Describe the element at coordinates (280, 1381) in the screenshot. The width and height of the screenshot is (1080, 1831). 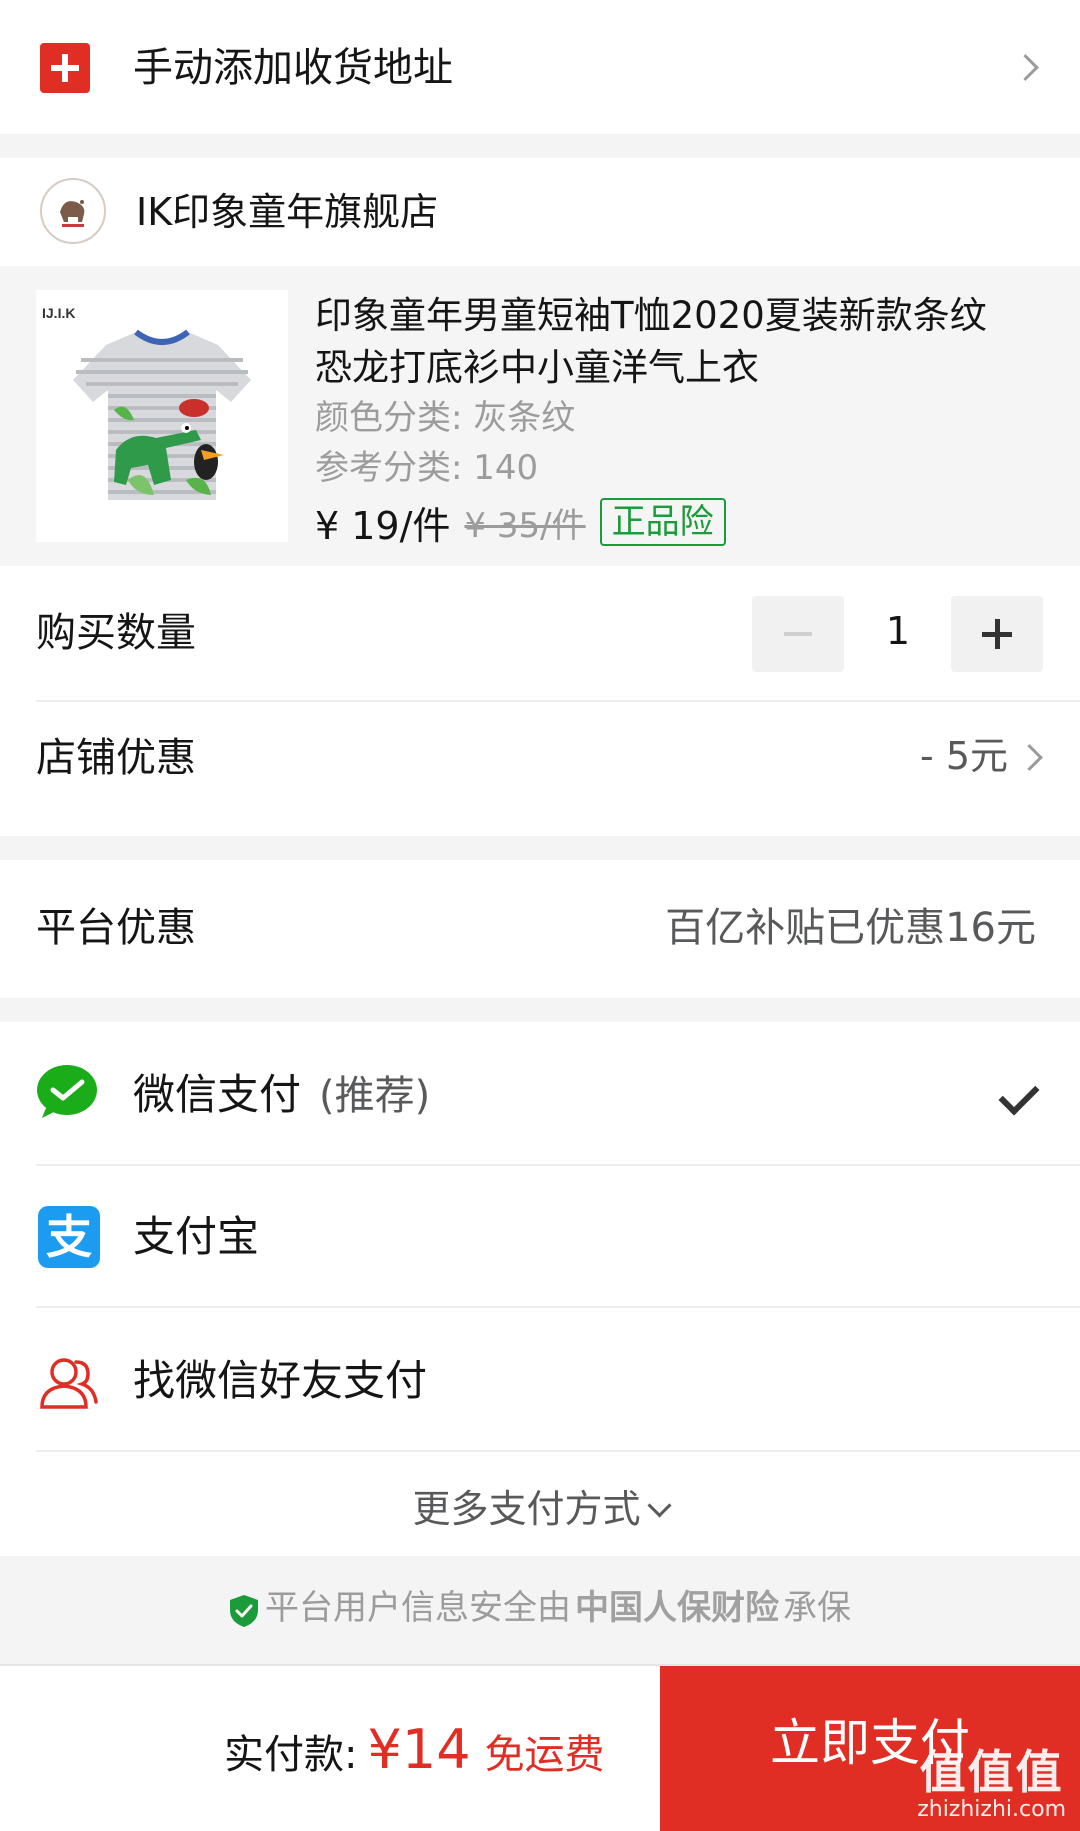
I see `wechat-friend-pay-option: 找微信好友支付` at that location.